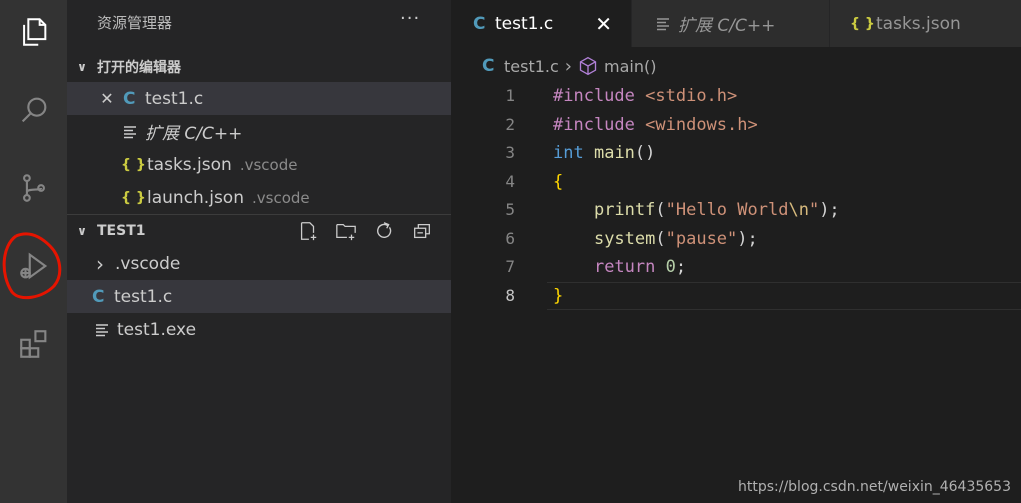 Image resolution: width=1021 pixels, height=503 pixels. Describe the element at coordinates (510, 266) in the screenshot. I see `line-number: 7` at that location.